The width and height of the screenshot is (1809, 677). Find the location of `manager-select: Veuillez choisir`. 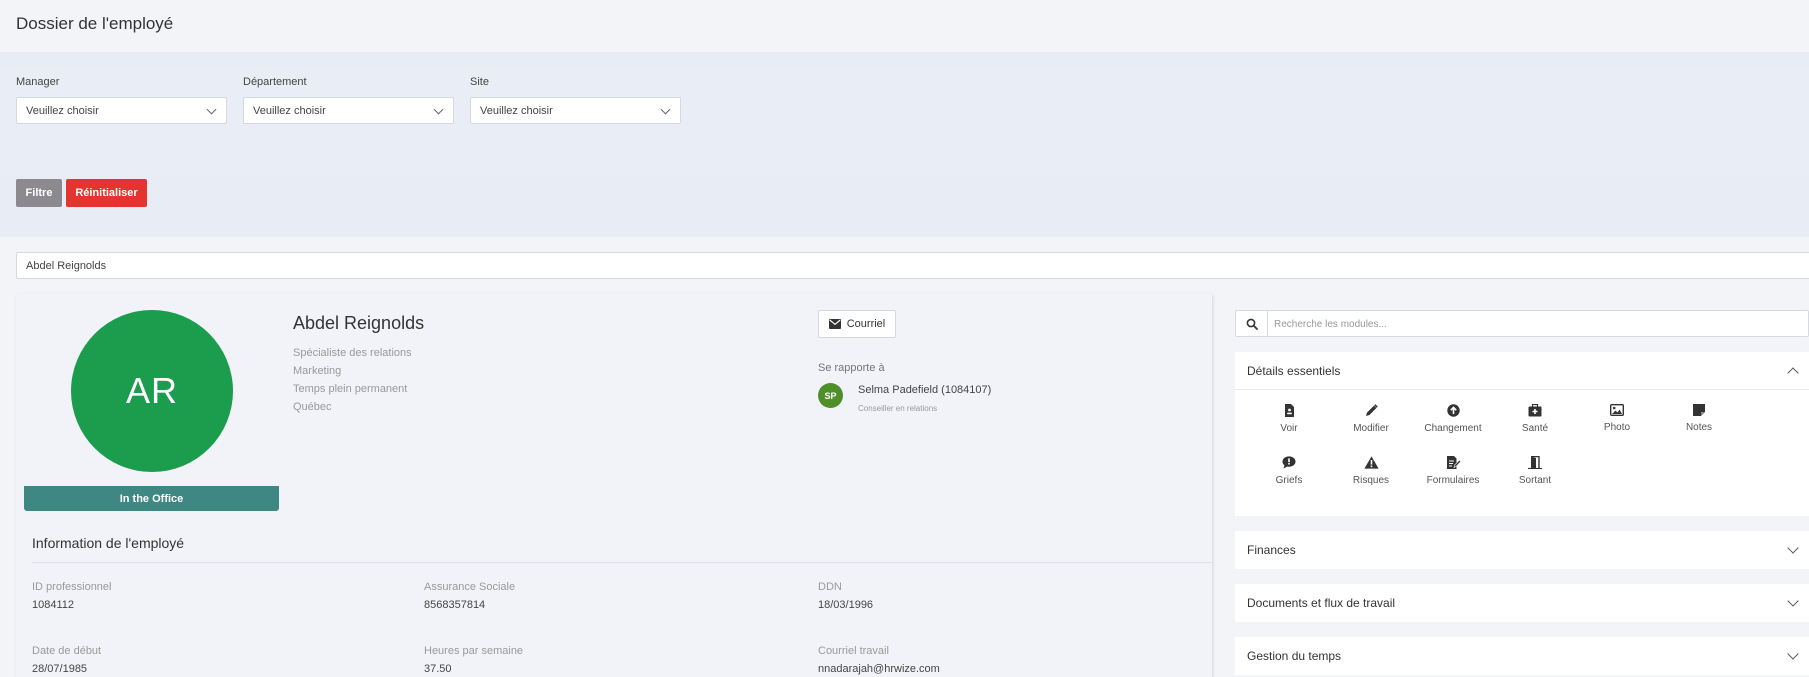

manager-select: Veuillez choisir is located at coordinates (121, 110).